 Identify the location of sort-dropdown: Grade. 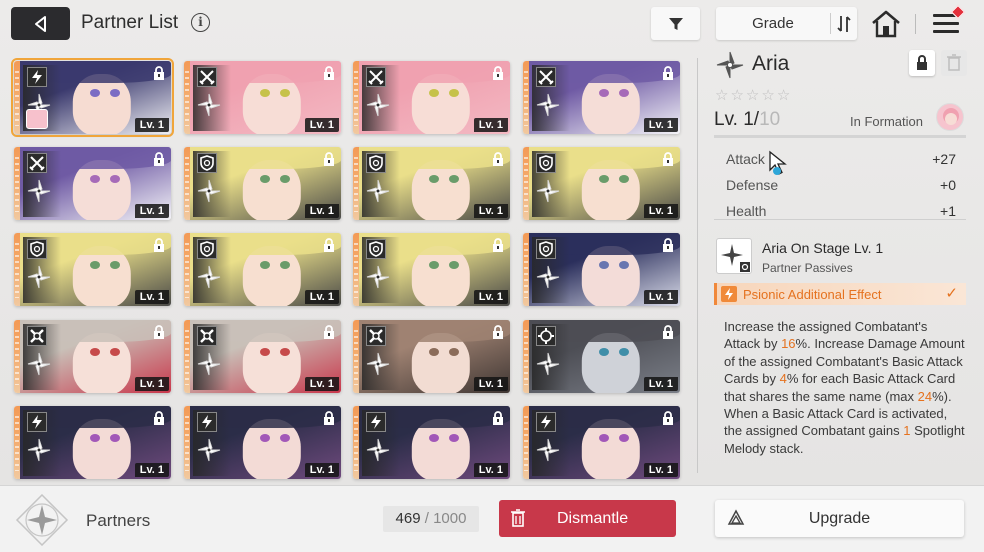
(786, 23).